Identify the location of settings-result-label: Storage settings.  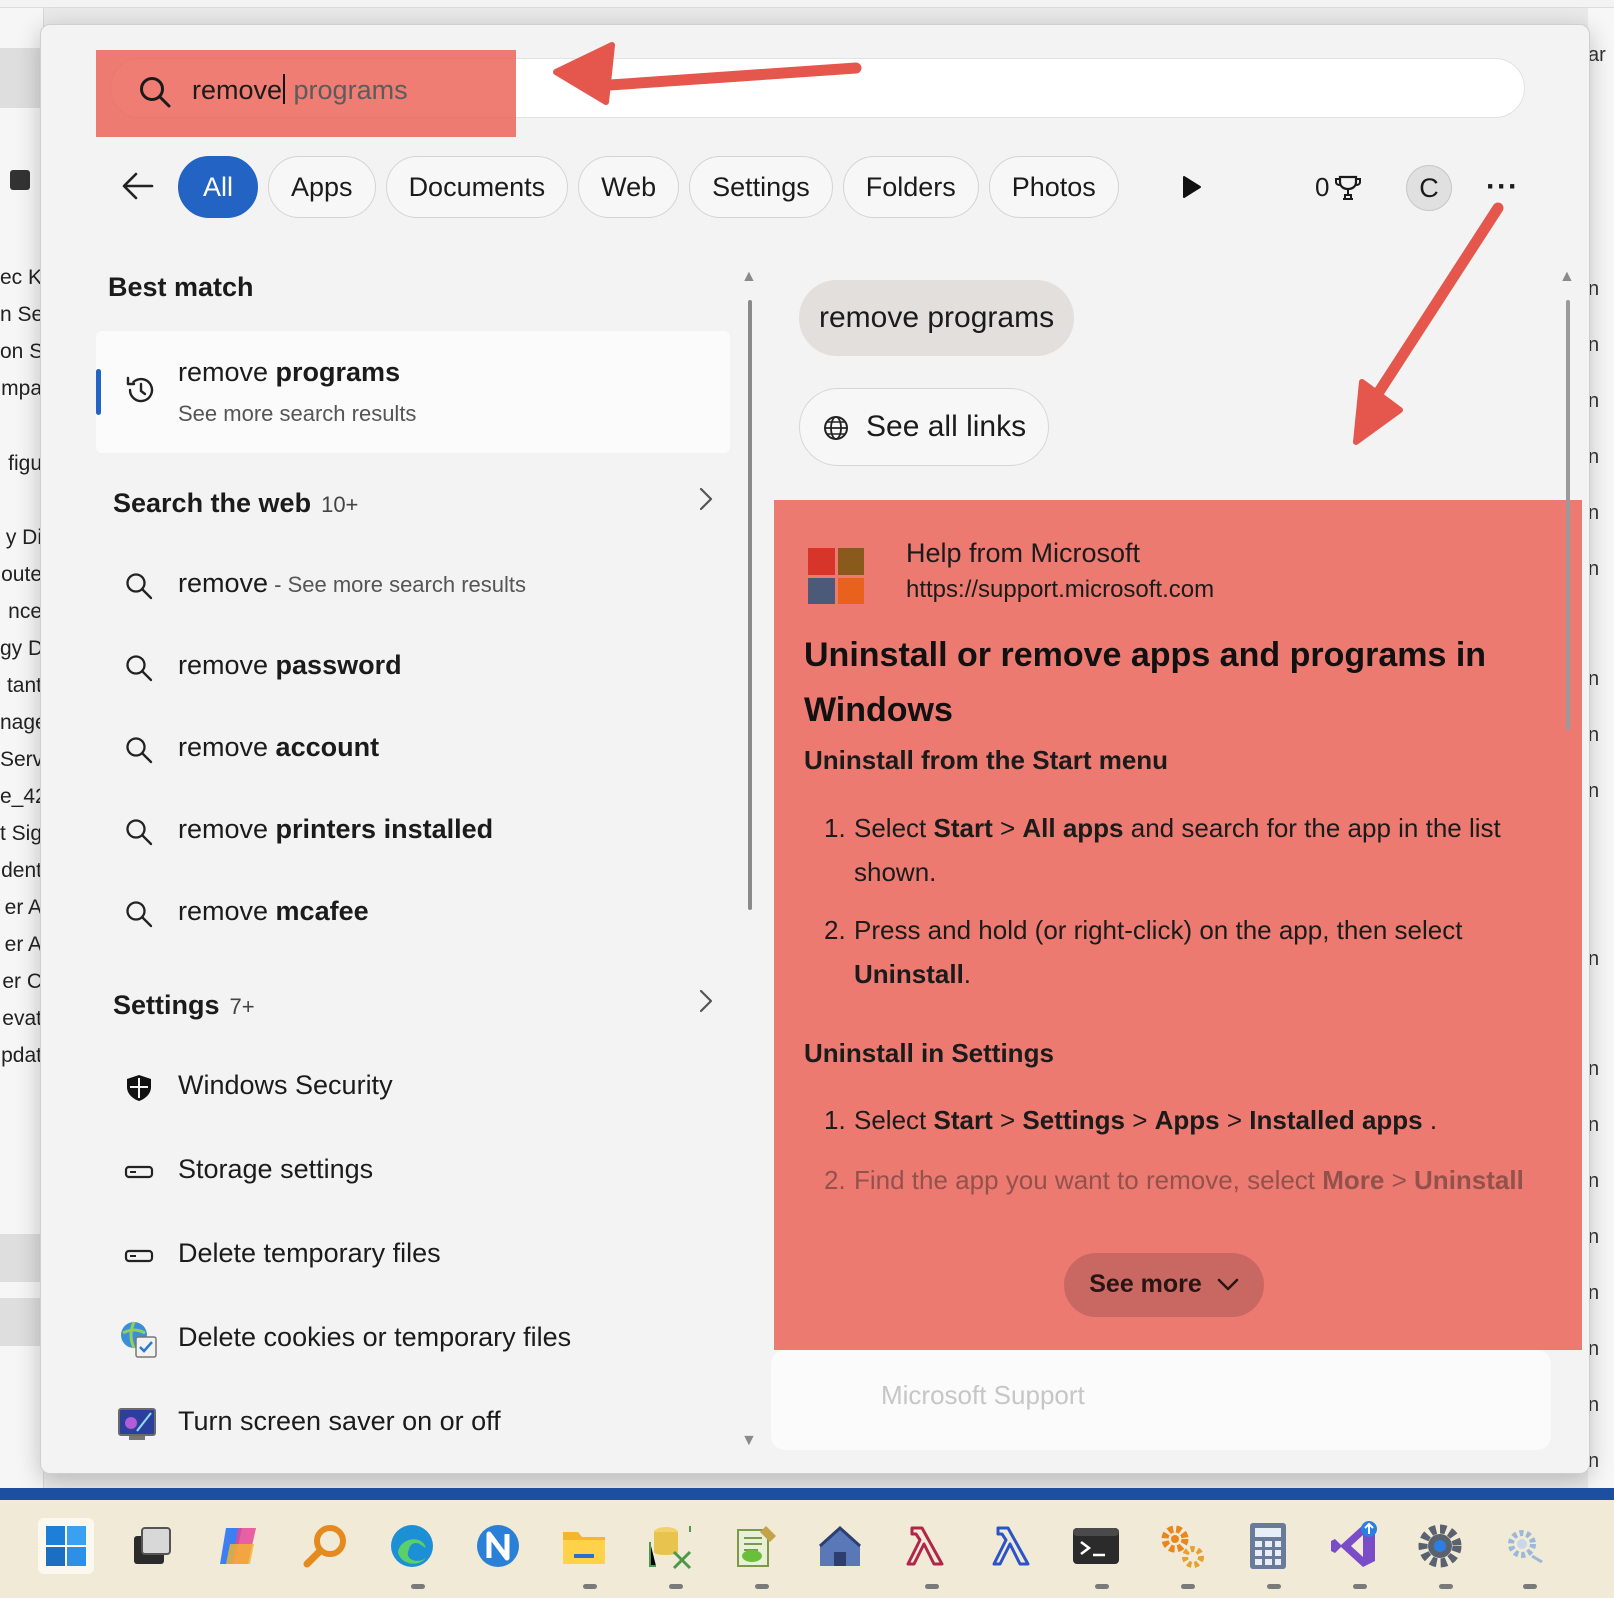
(276, 1169).